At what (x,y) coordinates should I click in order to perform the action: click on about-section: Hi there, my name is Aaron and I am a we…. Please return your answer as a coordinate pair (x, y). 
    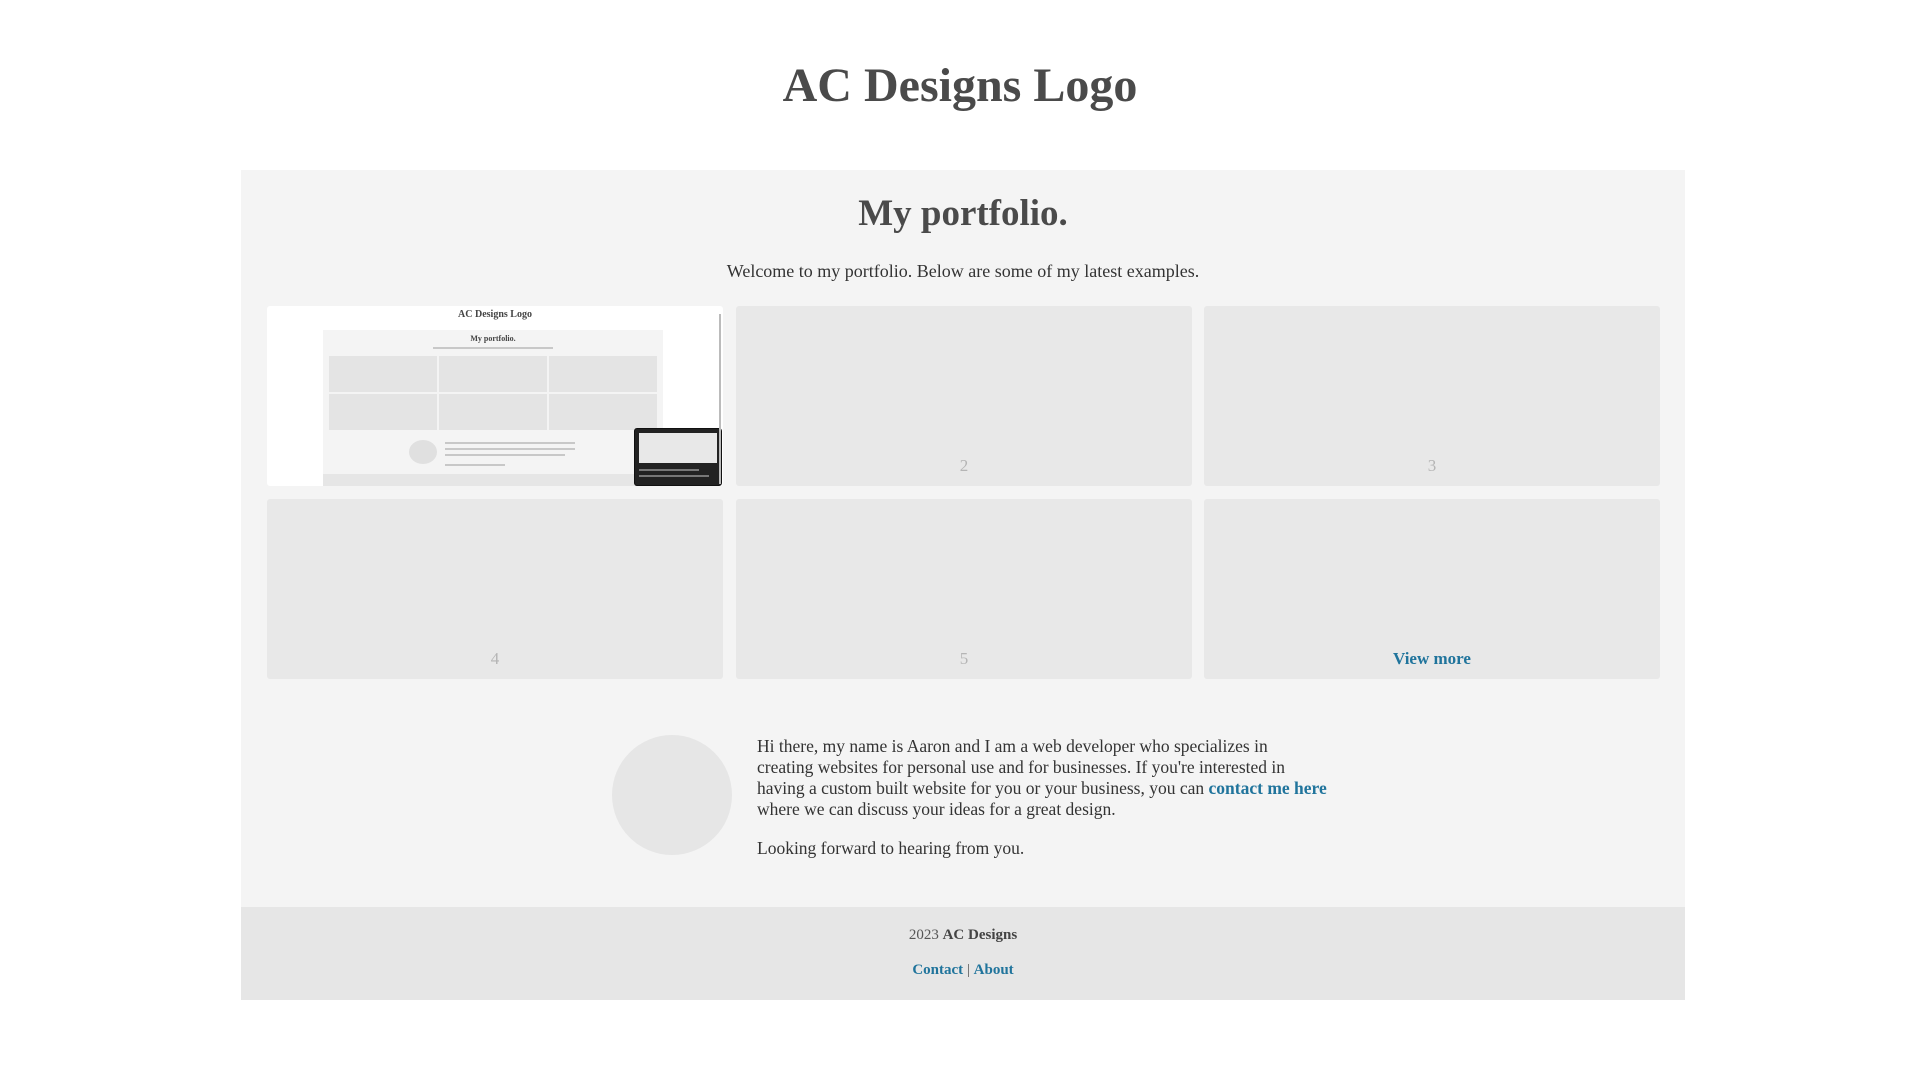
    Looking at the image, I should click on (1042, 806).